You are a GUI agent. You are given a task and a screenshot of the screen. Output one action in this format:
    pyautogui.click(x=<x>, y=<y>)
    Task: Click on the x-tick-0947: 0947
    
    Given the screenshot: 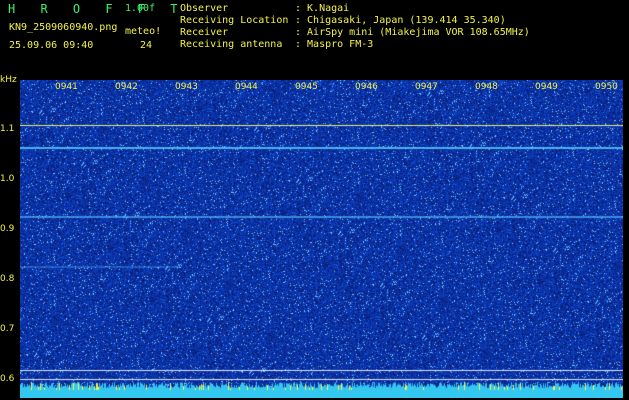 What is the action you would take?
    pyautogui.click(x=426, y=87)
    